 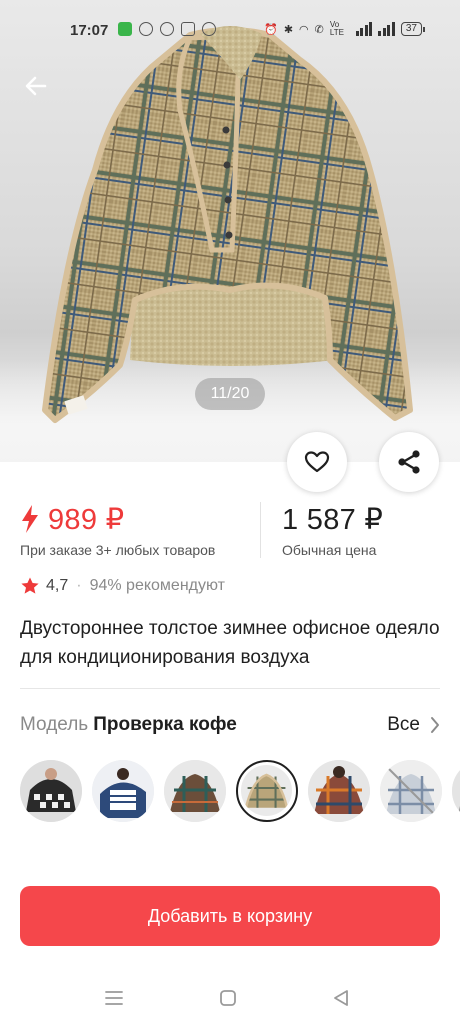 I want to click on status-time: 17:07, so click(x=89, y=30).